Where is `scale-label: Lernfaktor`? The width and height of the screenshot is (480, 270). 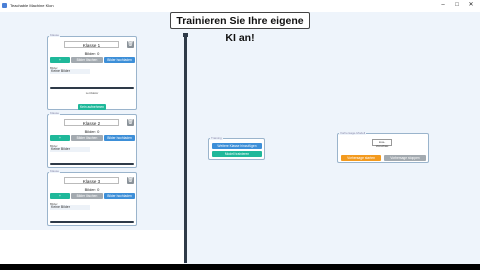 scale-label: Lernfaktor is located at coordinates (92, 93).